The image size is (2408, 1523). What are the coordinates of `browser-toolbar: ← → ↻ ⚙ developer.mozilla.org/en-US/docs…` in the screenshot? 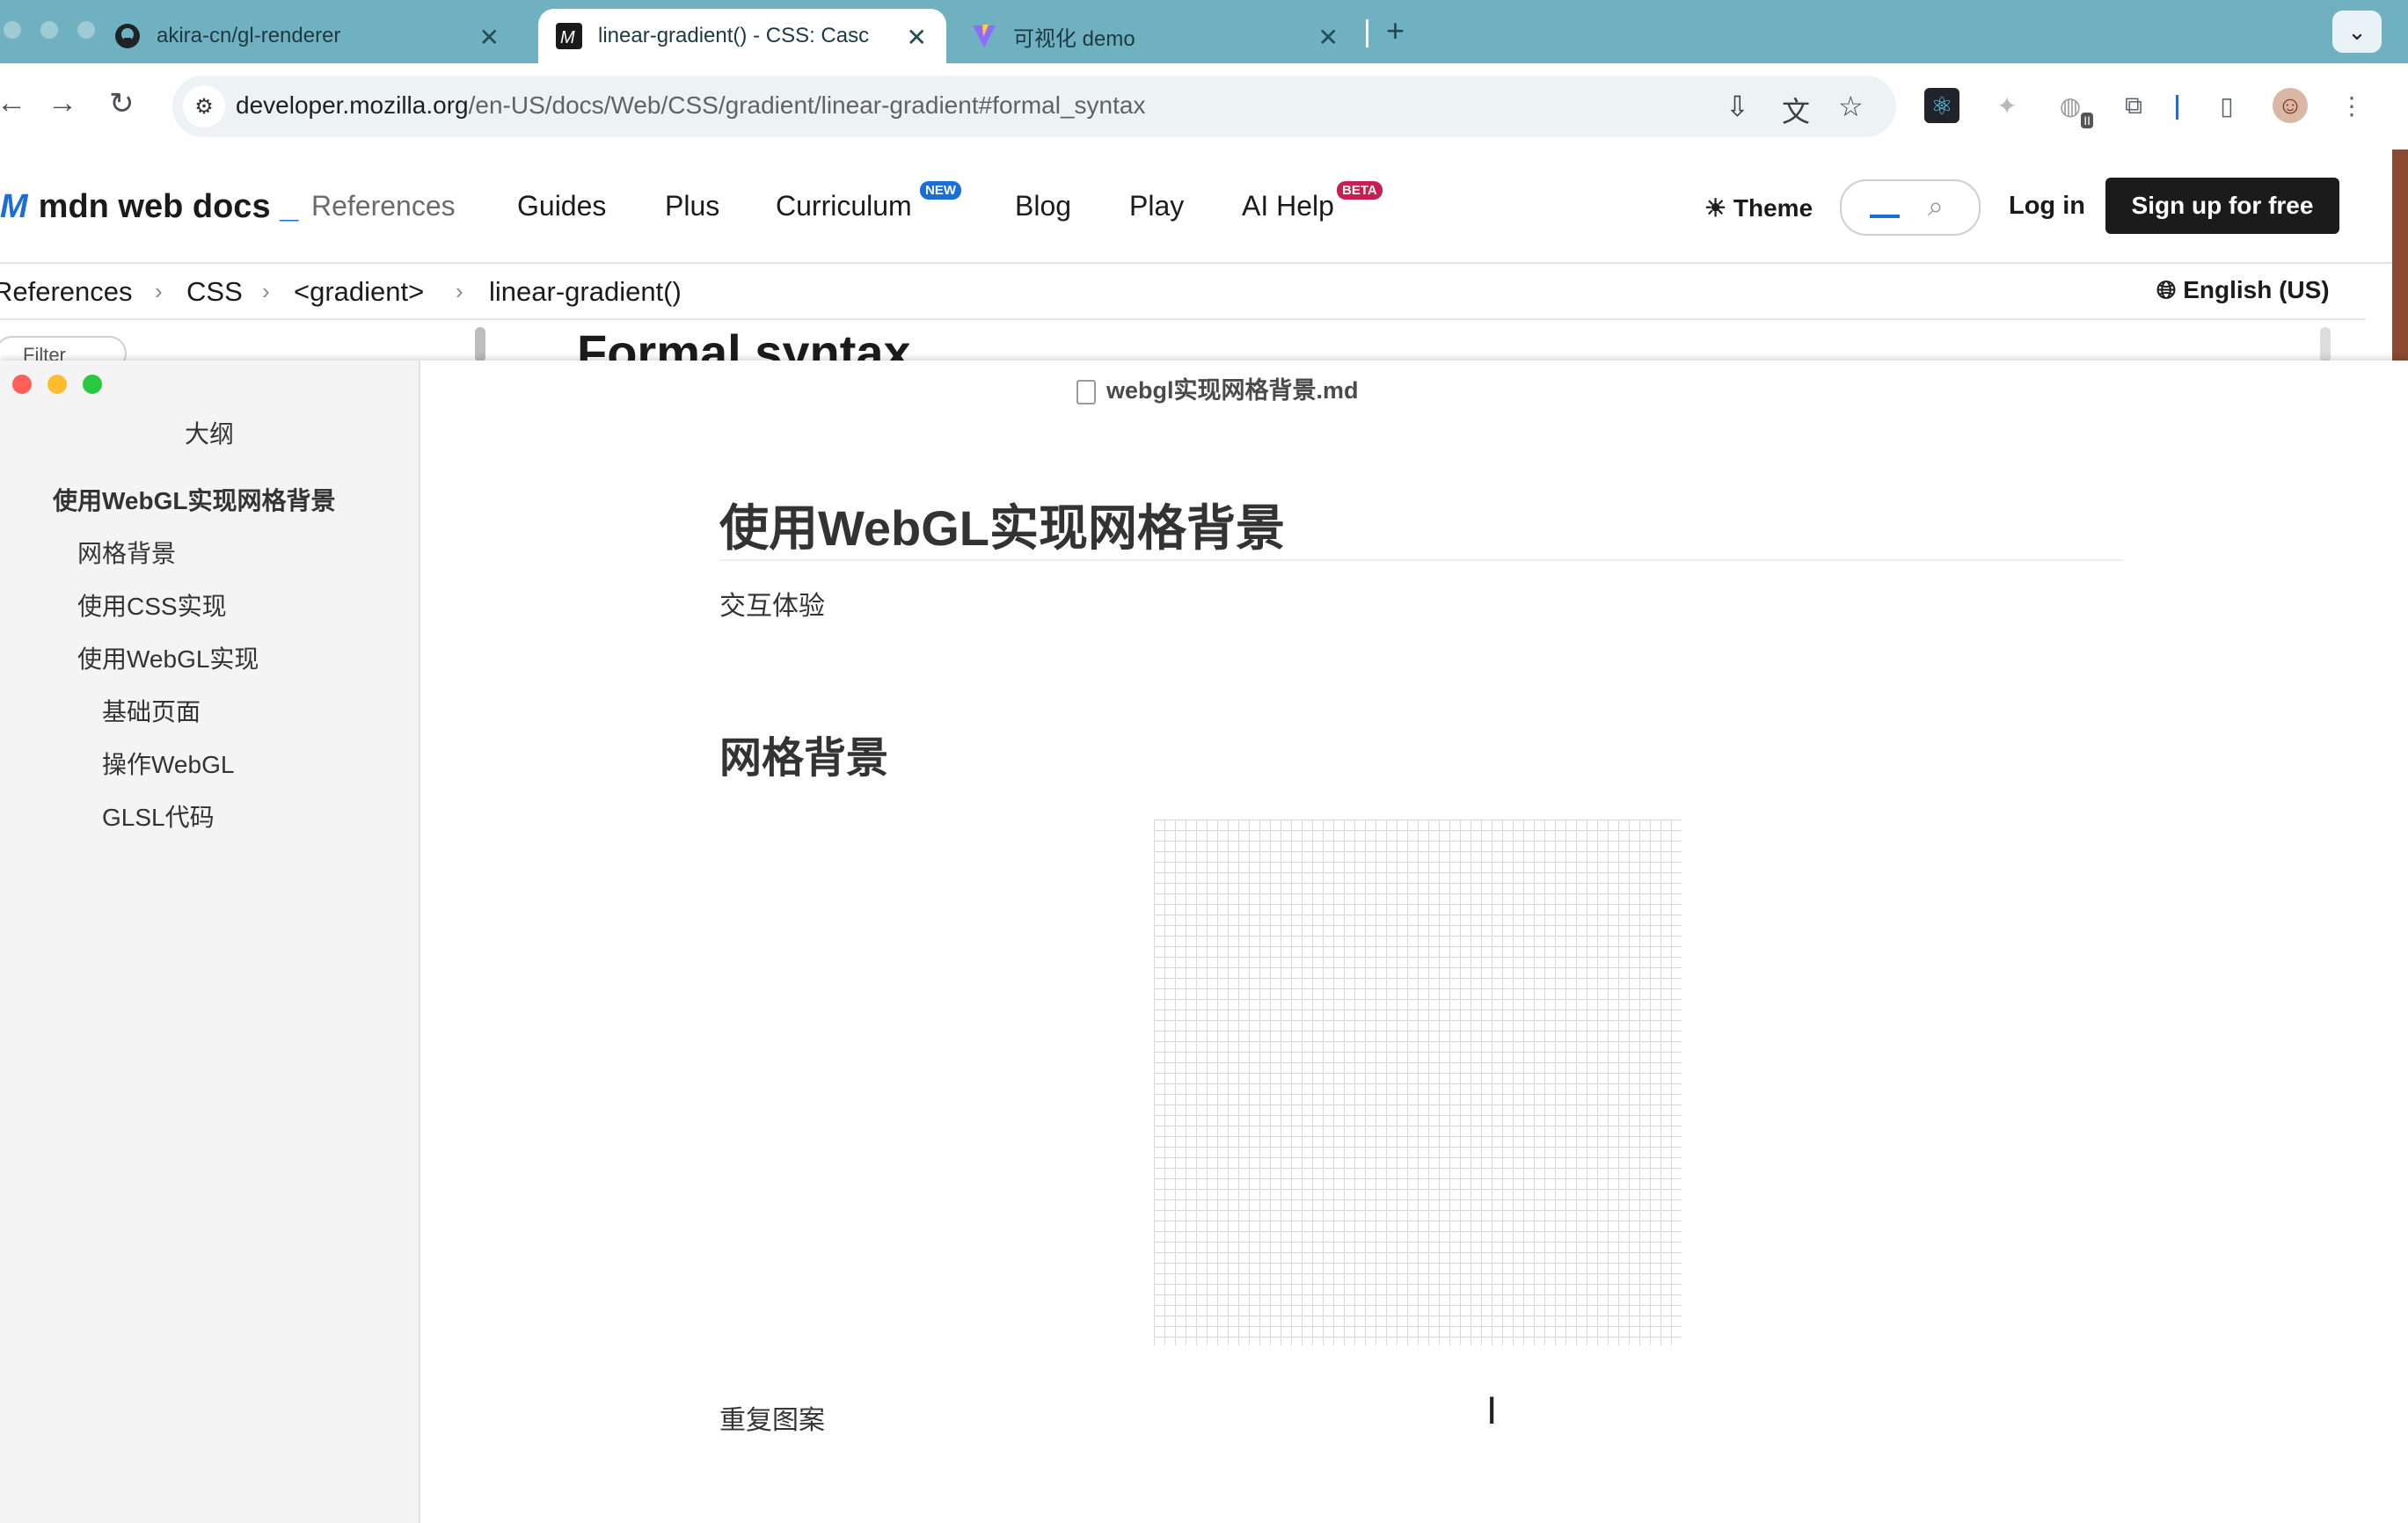 It's located at (1204, 106).